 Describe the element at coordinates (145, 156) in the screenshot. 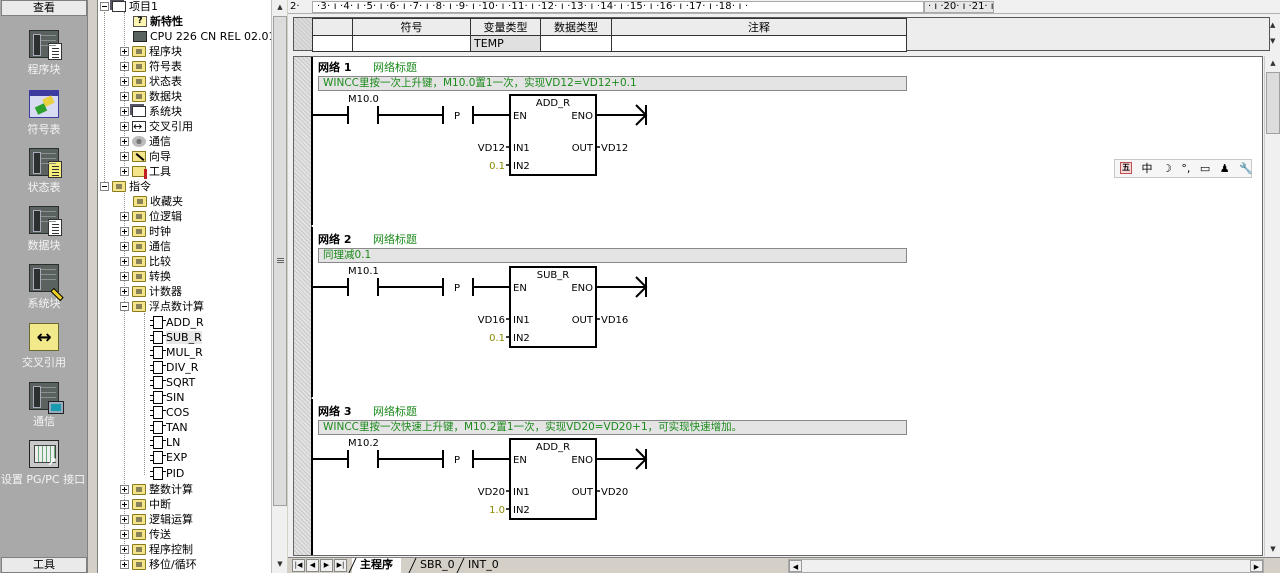

I see `tree-node-wizard: 向导` at that location.